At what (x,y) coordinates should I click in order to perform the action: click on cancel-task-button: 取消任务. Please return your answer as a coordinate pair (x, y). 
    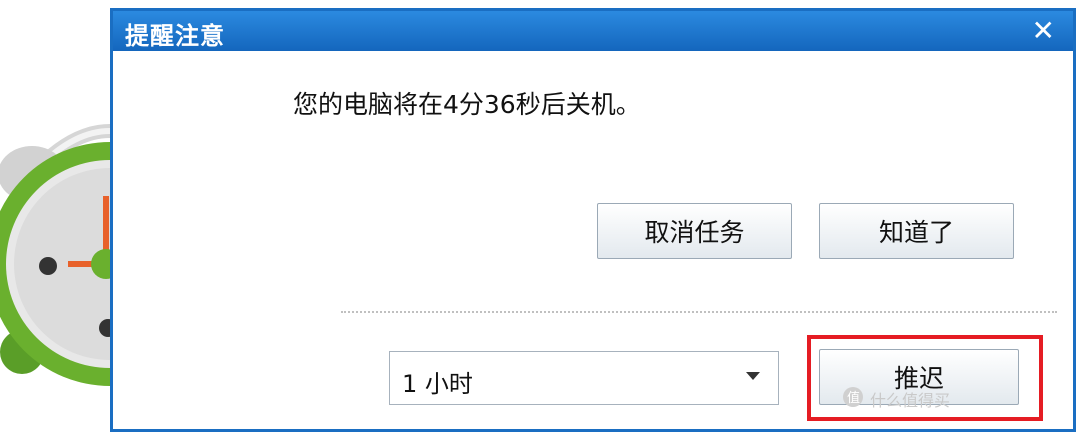
    Looking at the image, I should click on (694, 231).